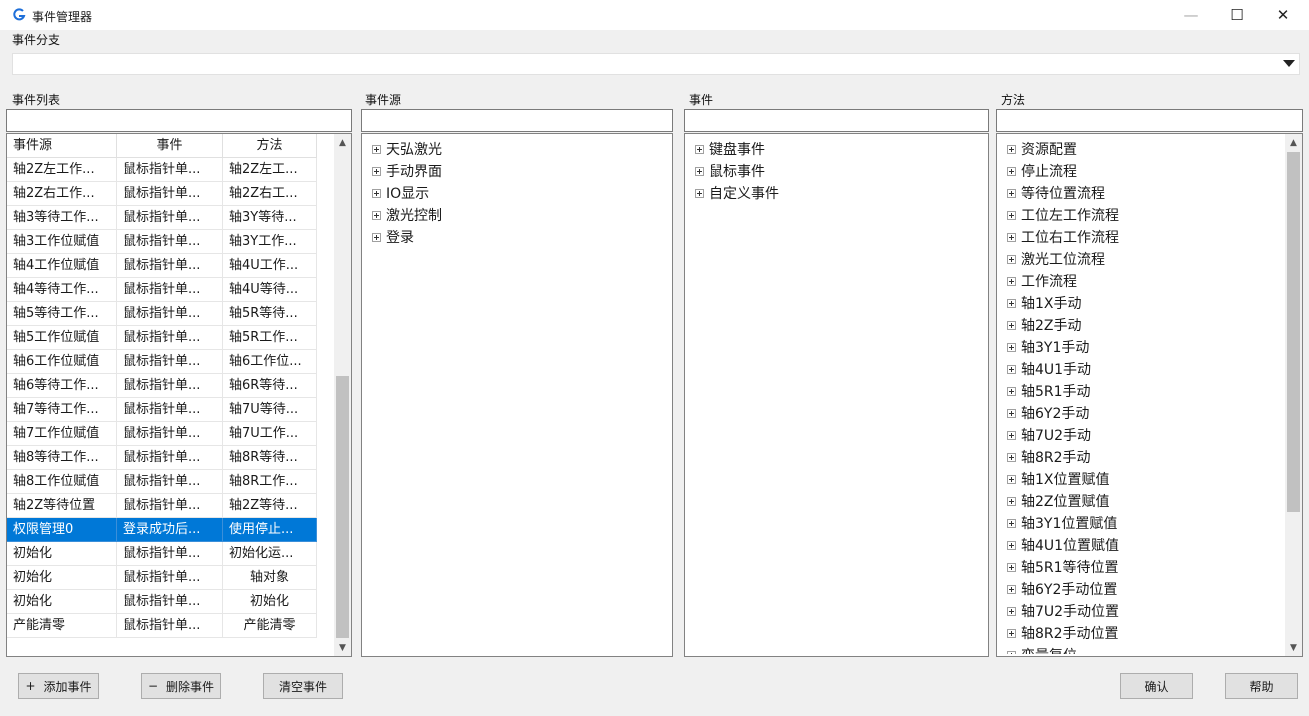  I want to click on table-row: 初始化 鼠标指针单... 初始化, so click(170, 602).